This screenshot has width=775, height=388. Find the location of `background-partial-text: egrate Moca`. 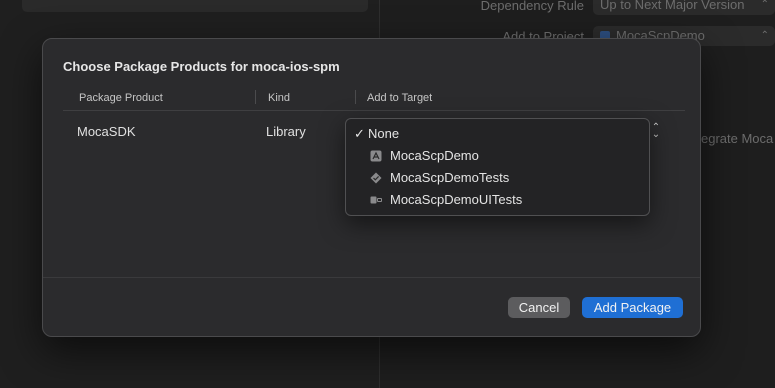

background-partial-text: egrate Moca is located at coordinates (737, 138).